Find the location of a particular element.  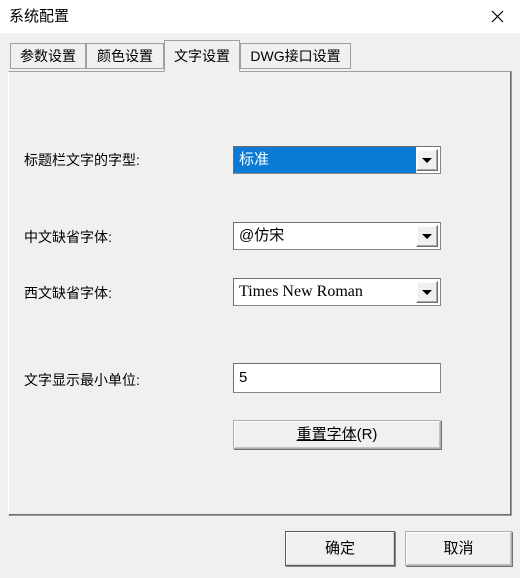

tab-label: 参数设置 is located at coordinates (48, 56).